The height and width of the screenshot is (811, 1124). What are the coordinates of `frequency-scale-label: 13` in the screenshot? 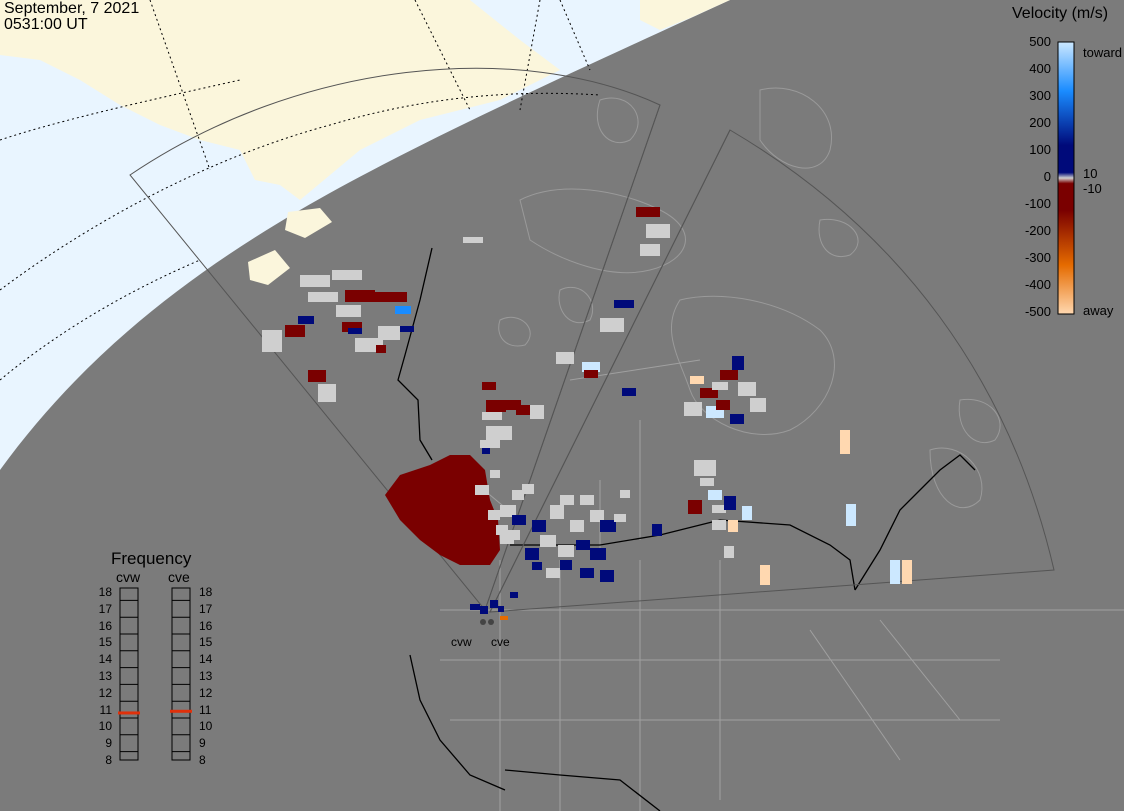 It's located at (105, 676).